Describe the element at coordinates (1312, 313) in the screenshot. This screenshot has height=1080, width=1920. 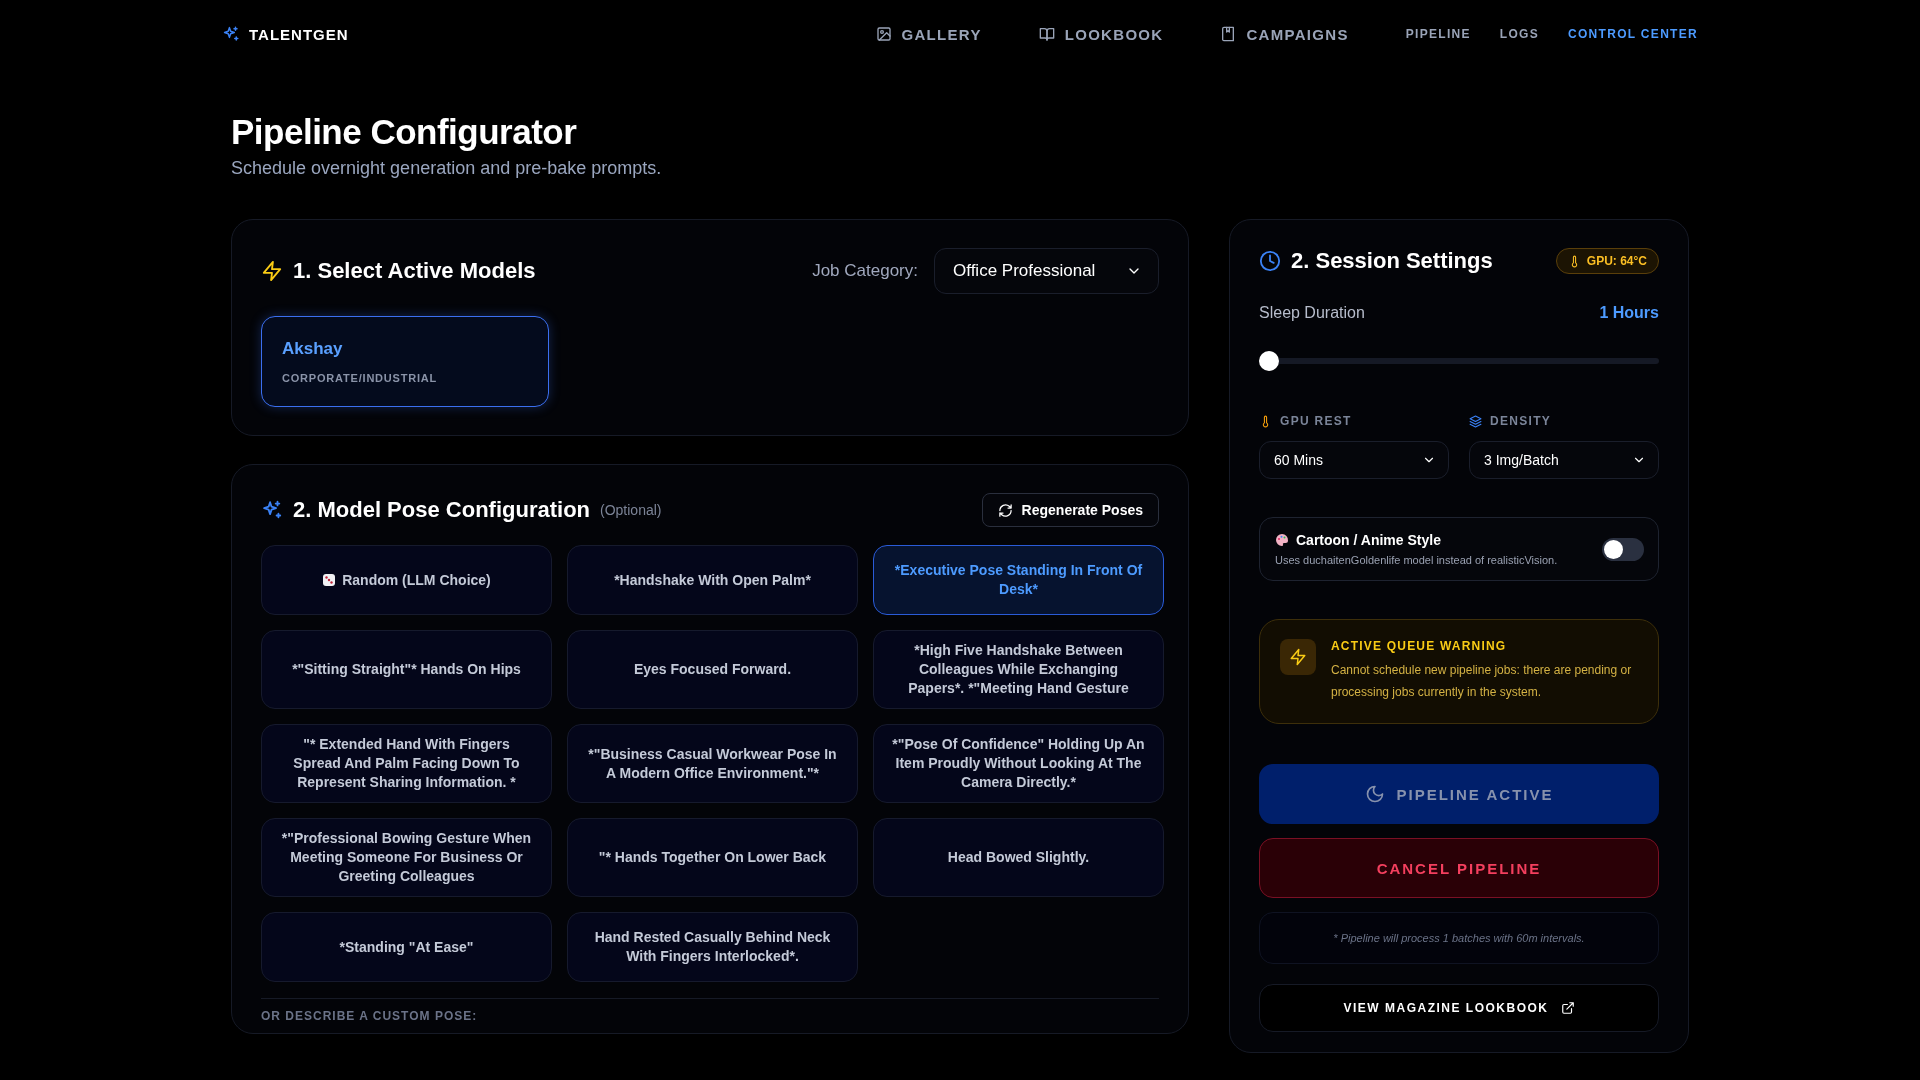
I see `slider-label: Sleep Duration` at that location.